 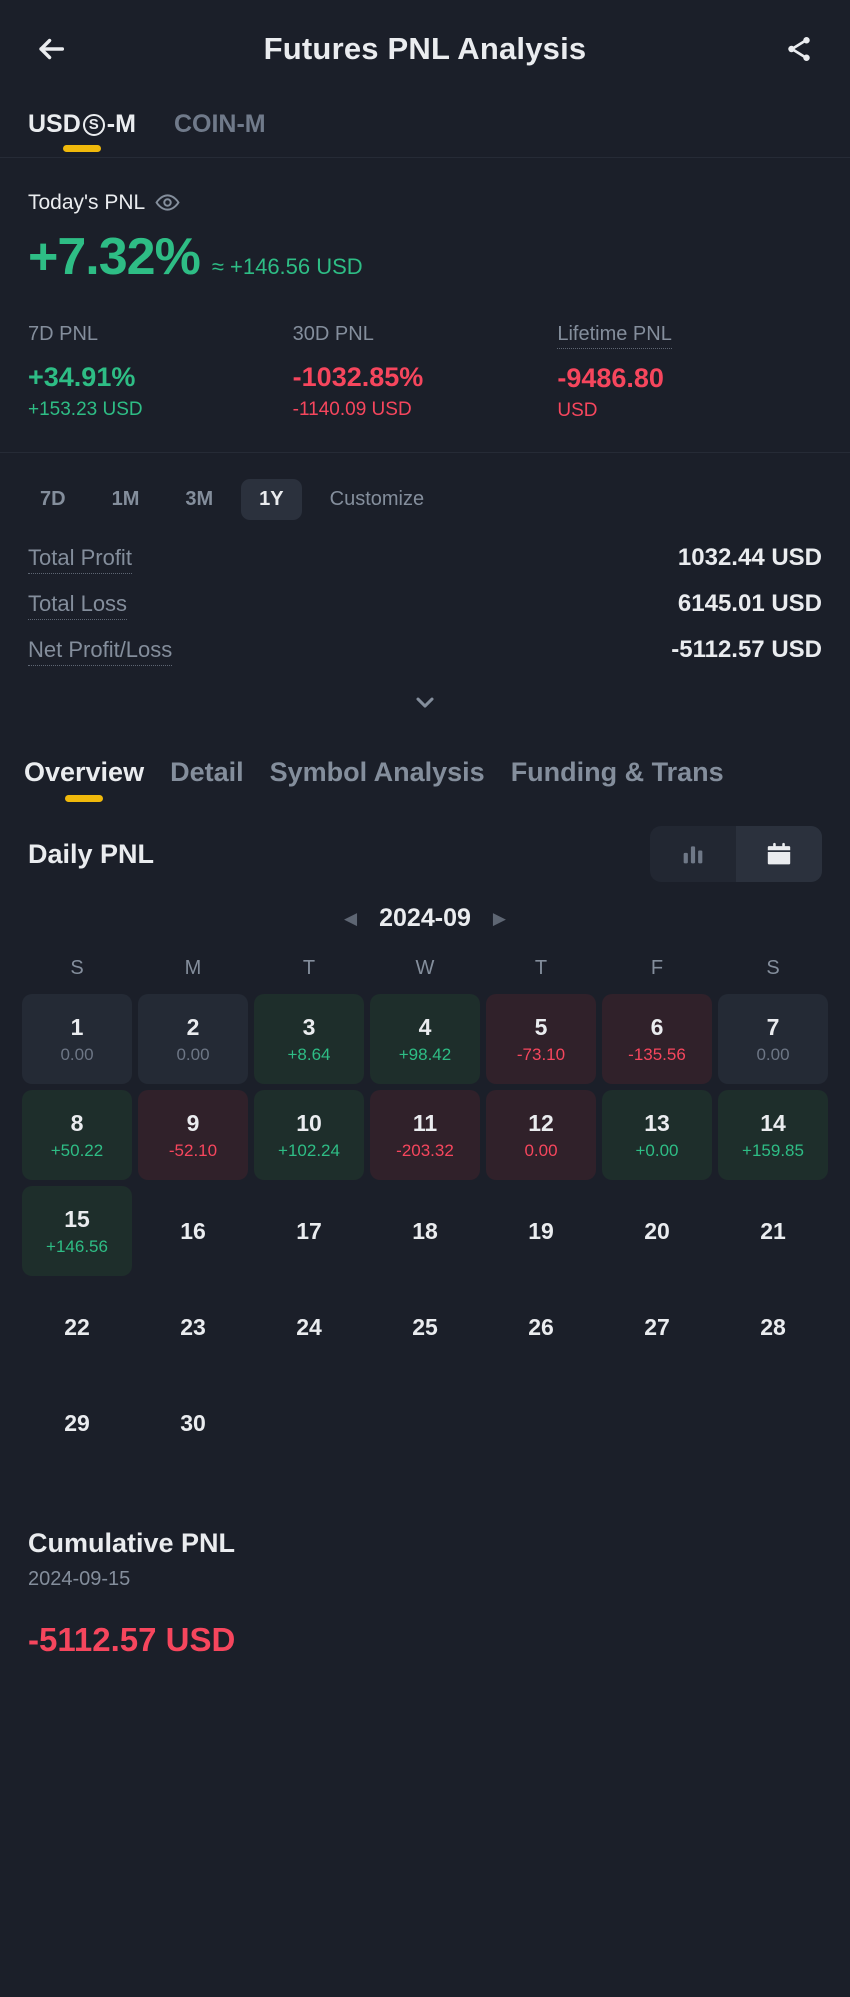 I want to click on calendar-day-cell: 16, so click(x=193, y=1231).